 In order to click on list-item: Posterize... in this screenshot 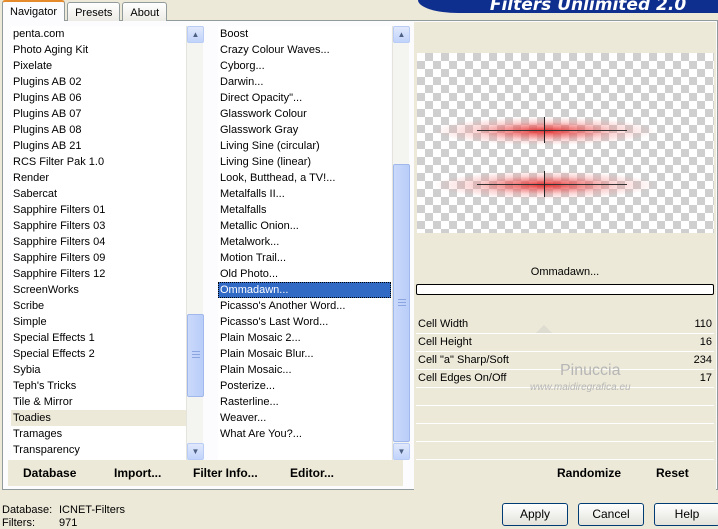, I will do `click(304, 386)`.